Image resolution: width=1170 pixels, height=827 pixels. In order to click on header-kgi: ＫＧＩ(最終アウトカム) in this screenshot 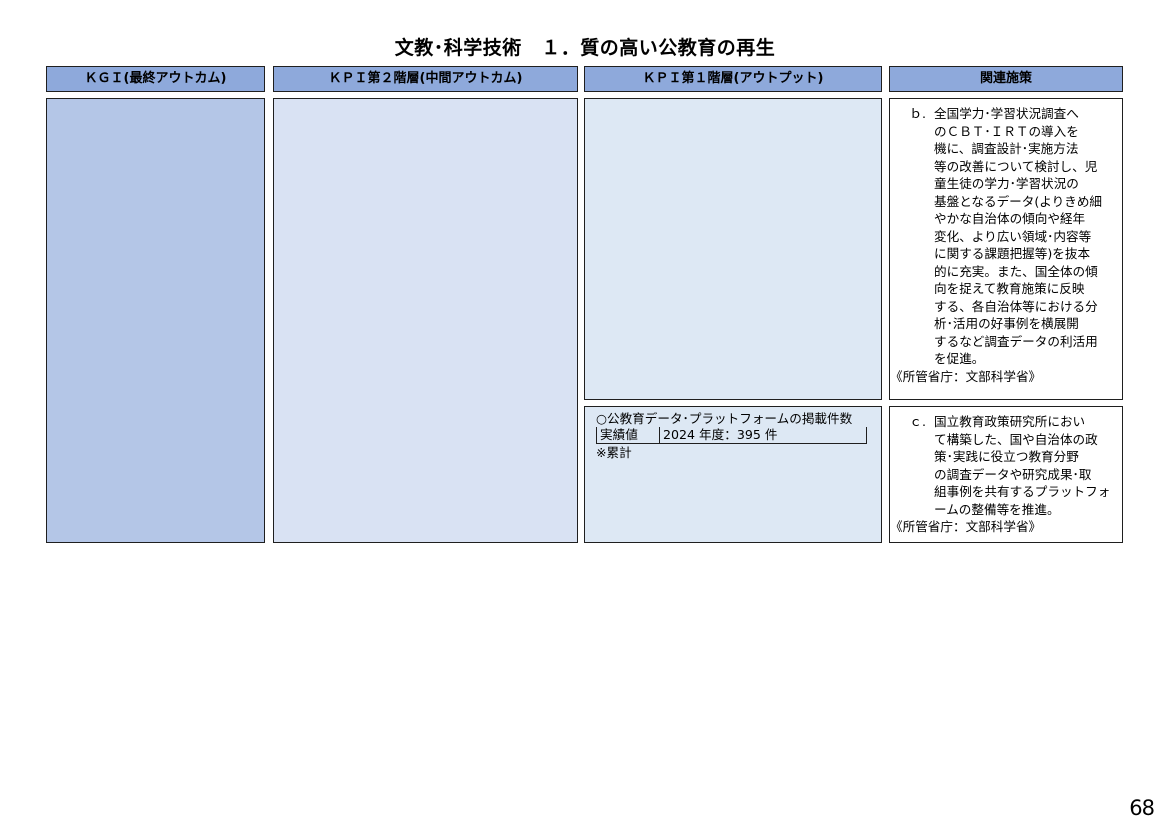, I will do `click(155, 79)`.